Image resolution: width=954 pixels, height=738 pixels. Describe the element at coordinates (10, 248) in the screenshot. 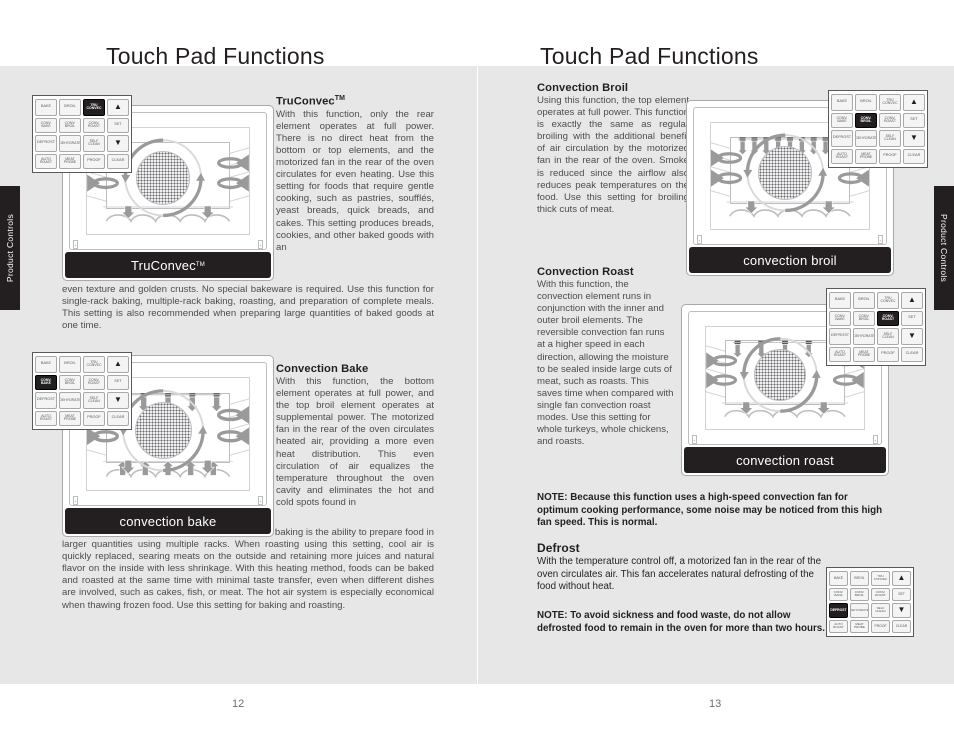

I see `side-tab-label-left: Product Controls` at that location.